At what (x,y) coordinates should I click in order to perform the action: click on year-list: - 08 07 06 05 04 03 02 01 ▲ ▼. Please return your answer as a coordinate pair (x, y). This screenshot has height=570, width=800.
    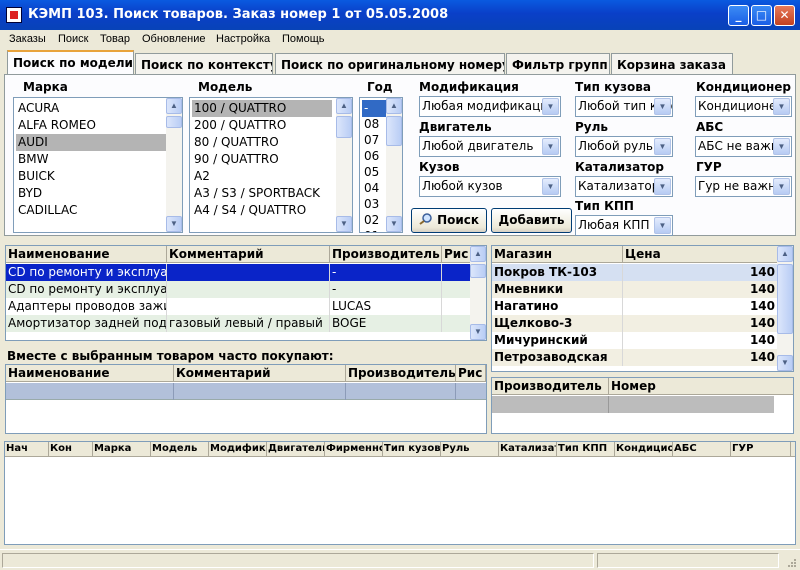
    Looking at the image, I should click on (381, 165).